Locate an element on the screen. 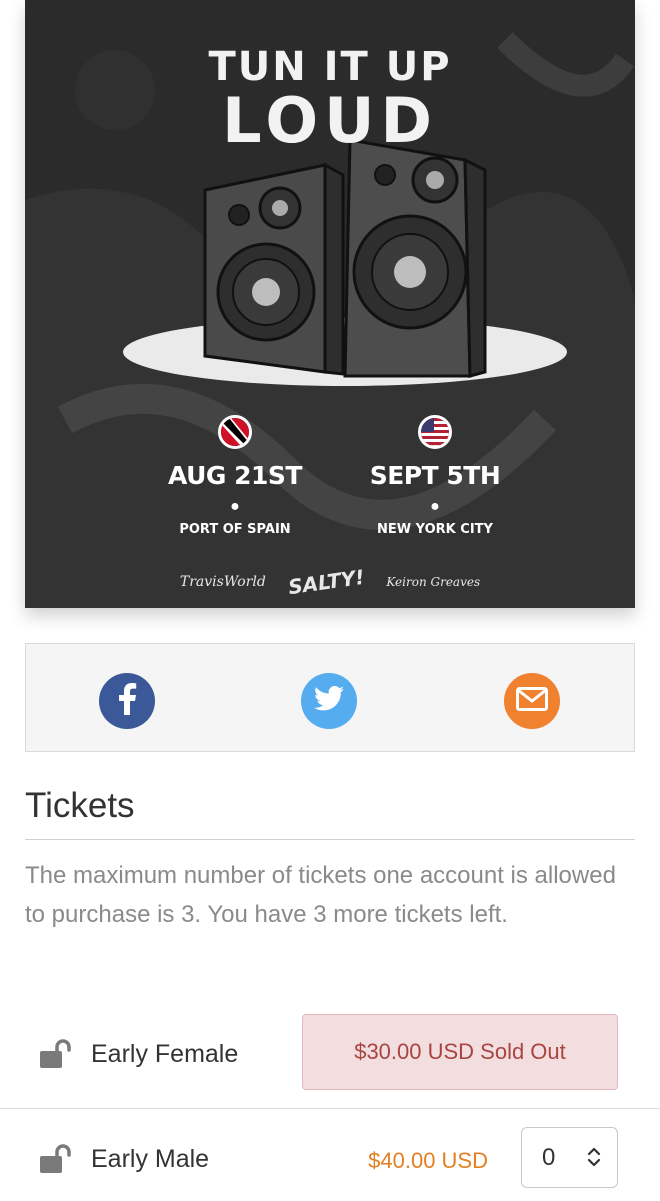 Image resolution: width=660 pixels, height=1201 pixels. twitter-share-button is located at coordinates (329, 701).